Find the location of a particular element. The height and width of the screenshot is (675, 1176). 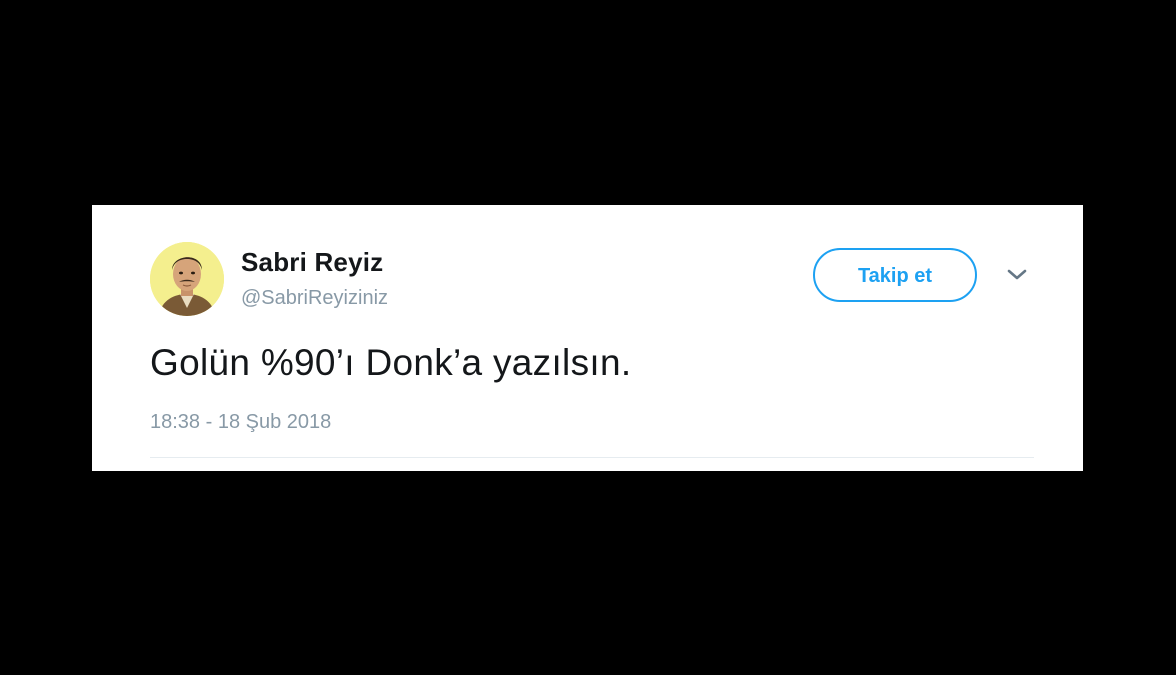

chevron-down-icon-glyph is located at coordinates (1017, 274).